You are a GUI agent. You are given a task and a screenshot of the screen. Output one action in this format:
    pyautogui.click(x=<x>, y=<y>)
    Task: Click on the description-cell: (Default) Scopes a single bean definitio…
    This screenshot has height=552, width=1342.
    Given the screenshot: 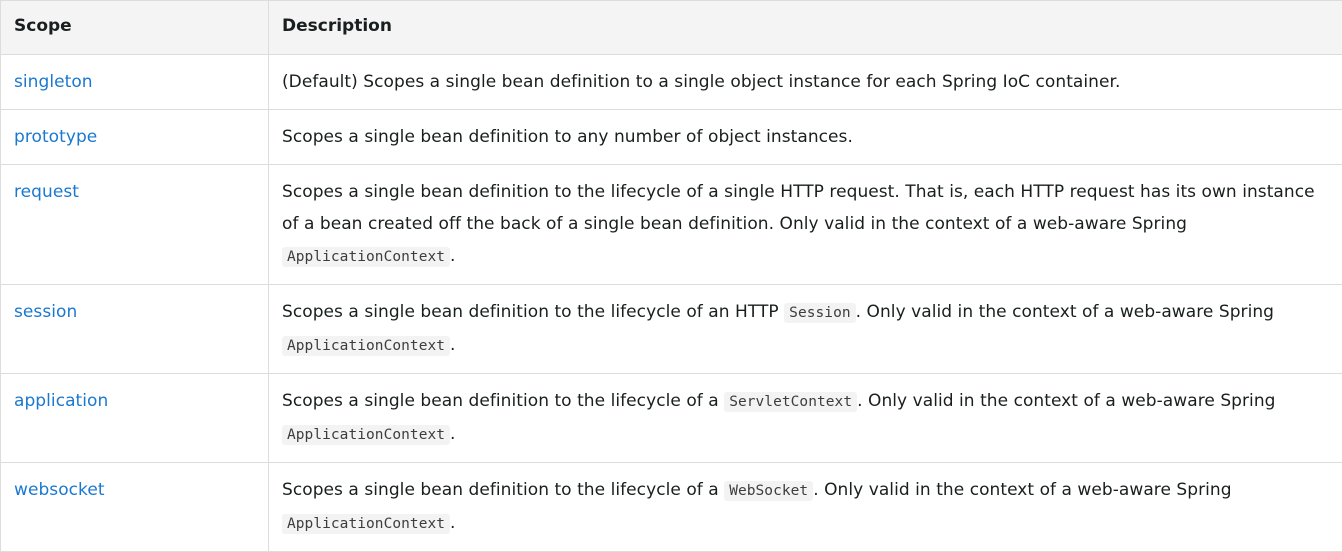 What is the action you would take?
    pyautogui.click(x=805, y=82)
    